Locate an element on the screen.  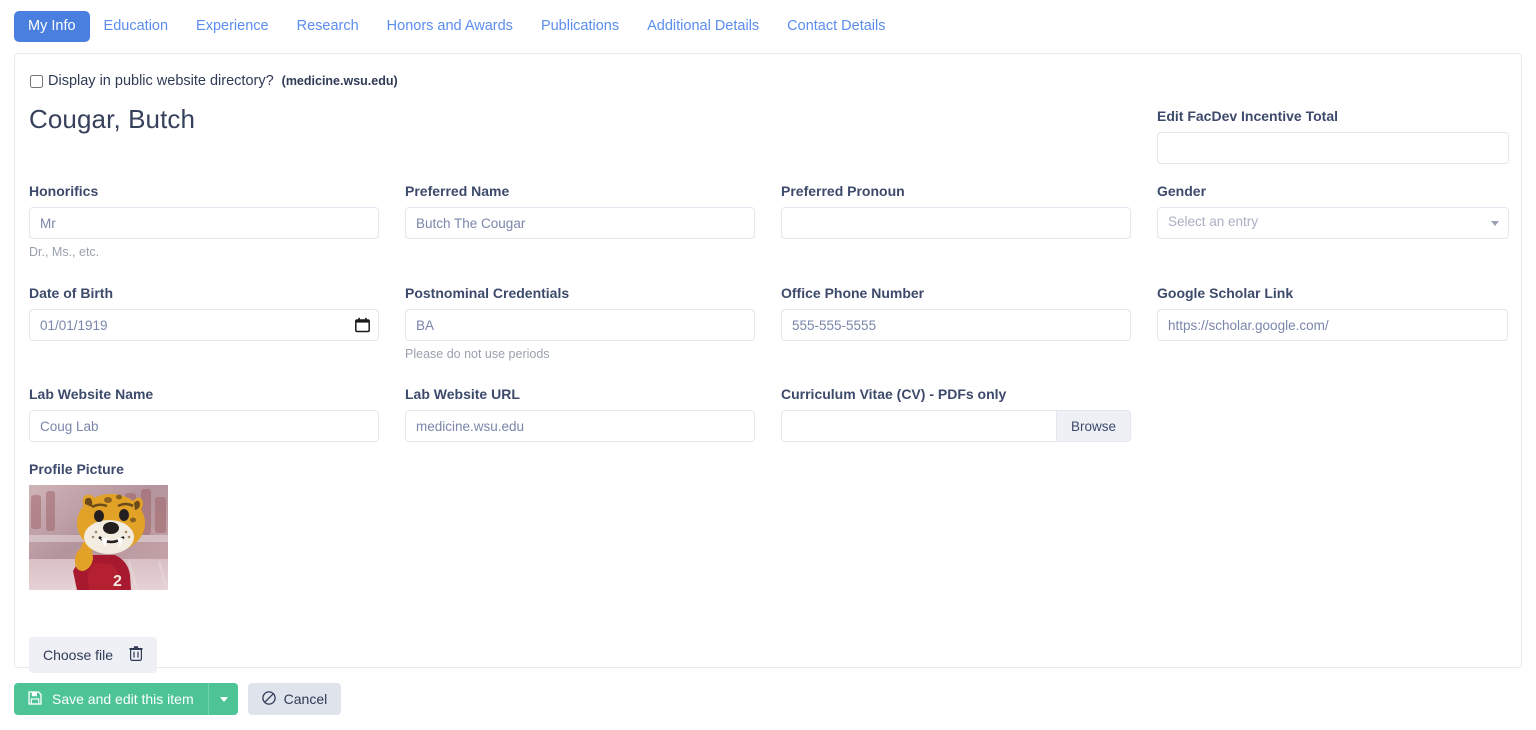
field-office-phone-number: Office Phone Number is located at coordinates (956, 313).